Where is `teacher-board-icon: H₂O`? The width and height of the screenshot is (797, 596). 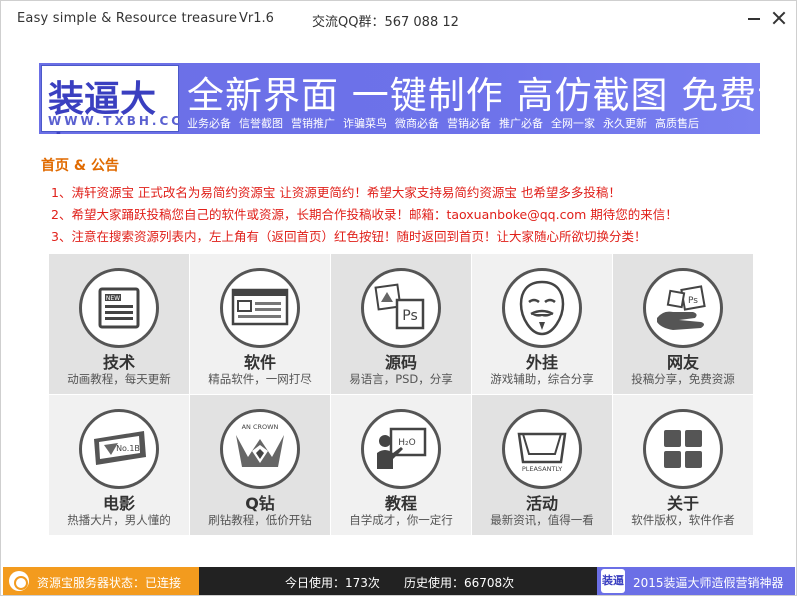
teacher-board-icon: H₂O is located at coordinates (401, 449).